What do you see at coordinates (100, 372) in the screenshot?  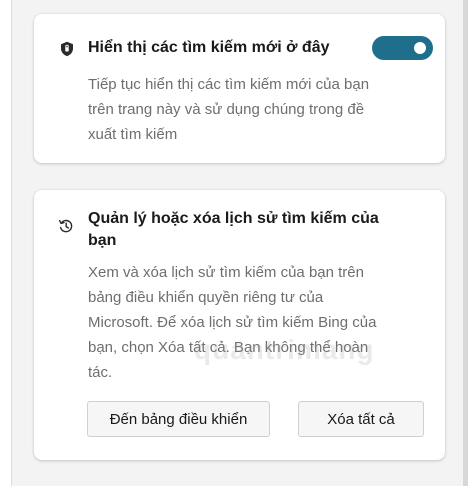 I see `description-line: tác.` at bounding box center [100, 372].